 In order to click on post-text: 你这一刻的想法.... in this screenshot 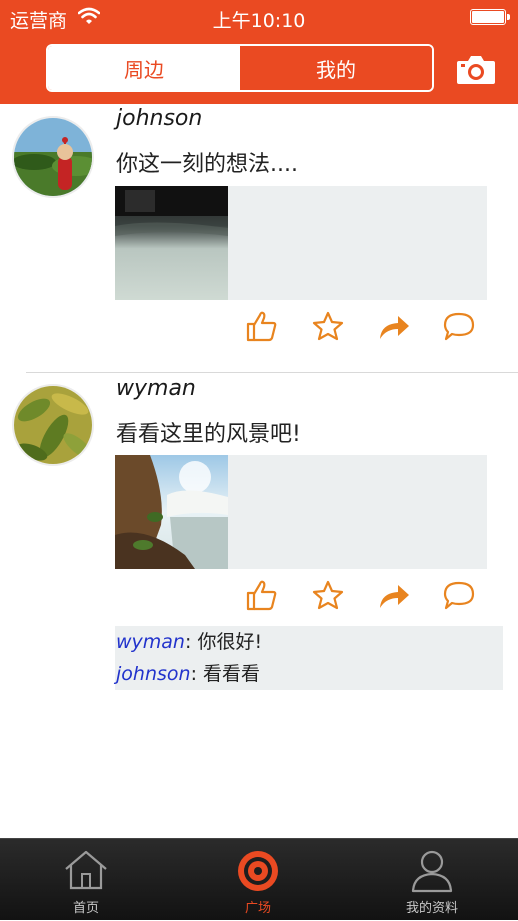, I will do `click(207, 164)`.